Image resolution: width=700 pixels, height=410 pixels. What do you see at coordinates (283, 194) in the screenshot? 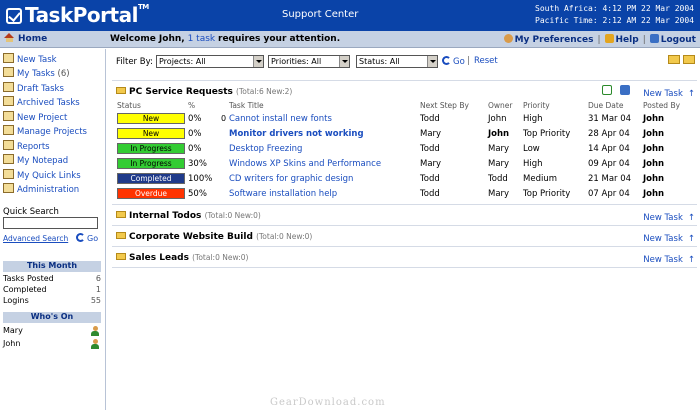
I see `task-title-link: Software installation help` at bounding box center [283, 194].